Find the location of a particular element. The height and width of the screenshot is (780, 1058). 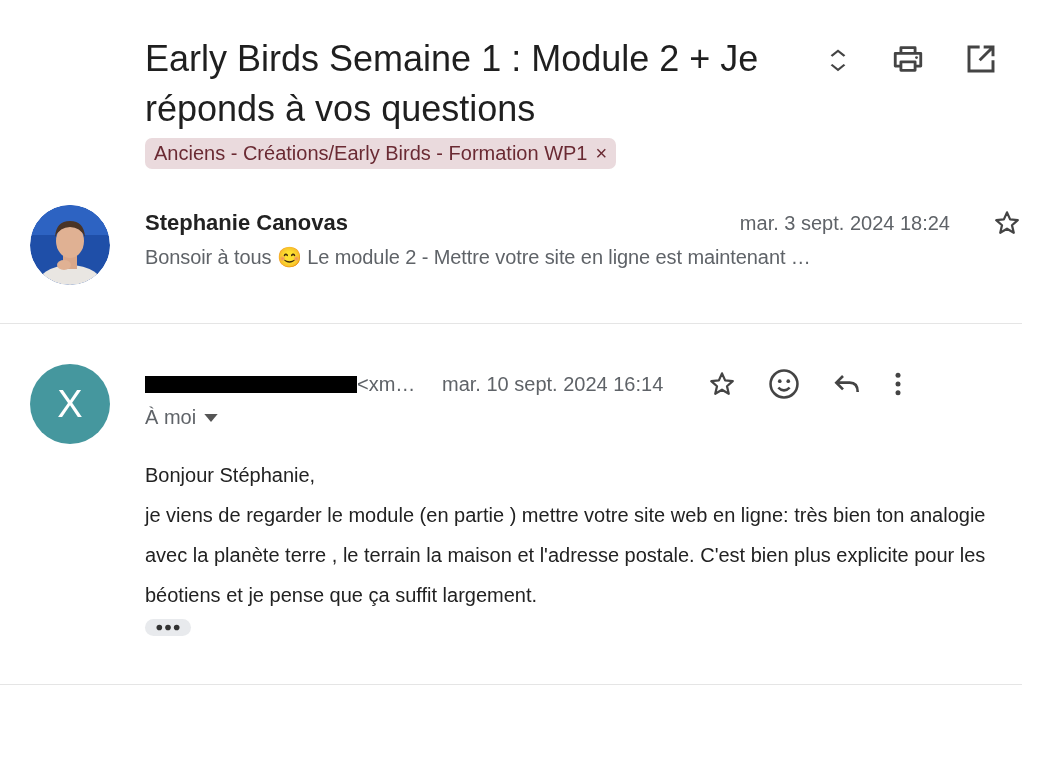

message-paragraph: je viens de regarder le module (en partie ) mettre votre site web en ligne: très bien ton analogie avec la planète terre , le terrain la maison et l'adresse postale. C'est bien plus explicite pour les béotiens et je pense que ça suffit largement. is located at coordinates (566, 555).